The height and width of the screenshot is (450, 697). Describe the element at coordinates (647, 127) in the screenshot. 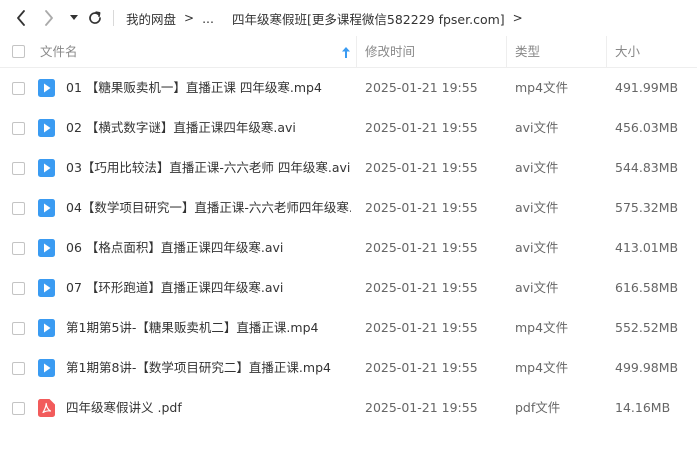

I see `file-size: 456.03MB` at that location.